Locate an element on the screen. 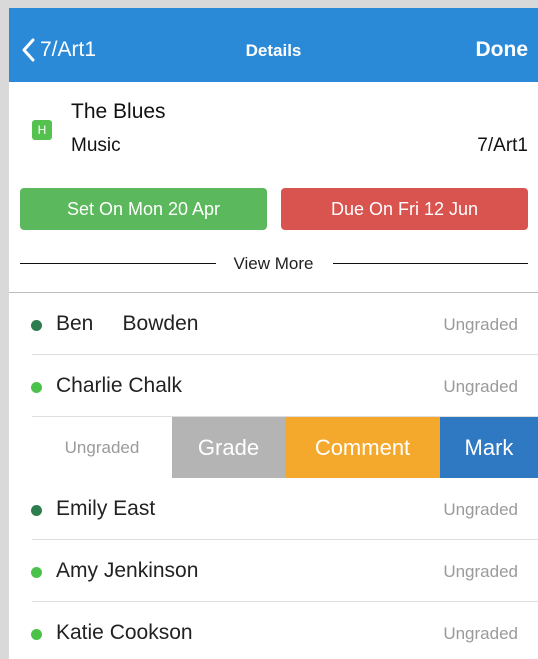  done-button: Done is located at coordinates (502, 50).